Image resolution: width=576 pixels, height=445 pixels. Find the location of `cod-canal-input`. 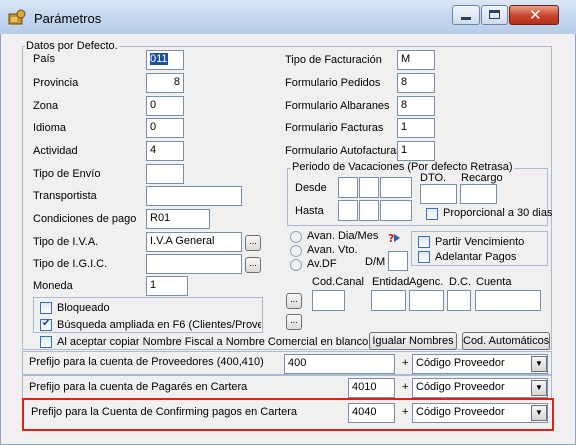

cod-canal-input is located at coordinates (328, 300).